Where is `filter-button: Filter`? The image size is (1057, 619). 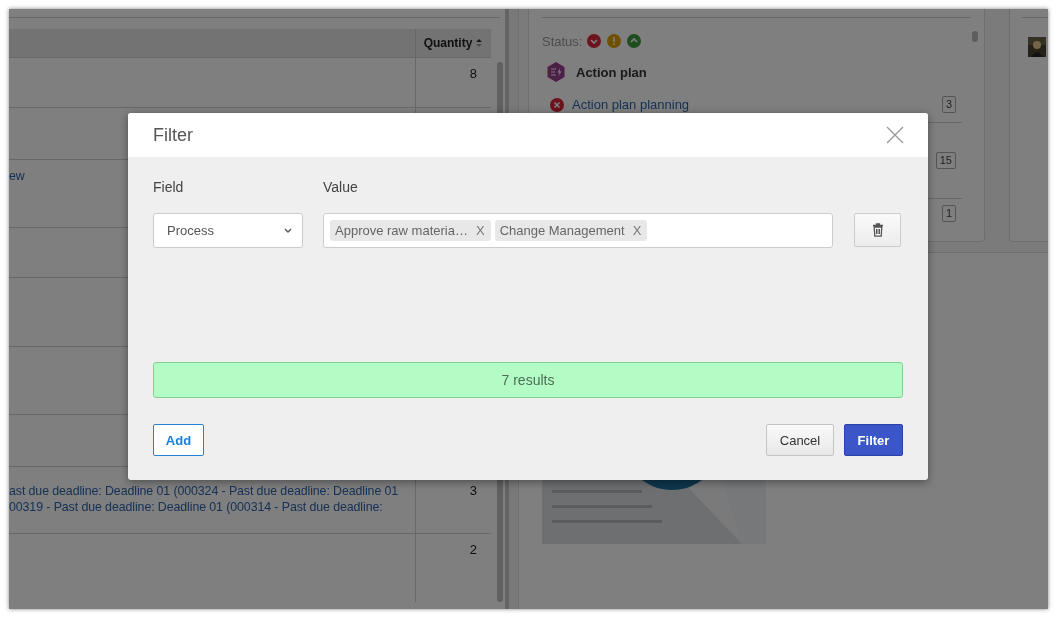
filter-button: Filter is located at coordinates (873, 440).